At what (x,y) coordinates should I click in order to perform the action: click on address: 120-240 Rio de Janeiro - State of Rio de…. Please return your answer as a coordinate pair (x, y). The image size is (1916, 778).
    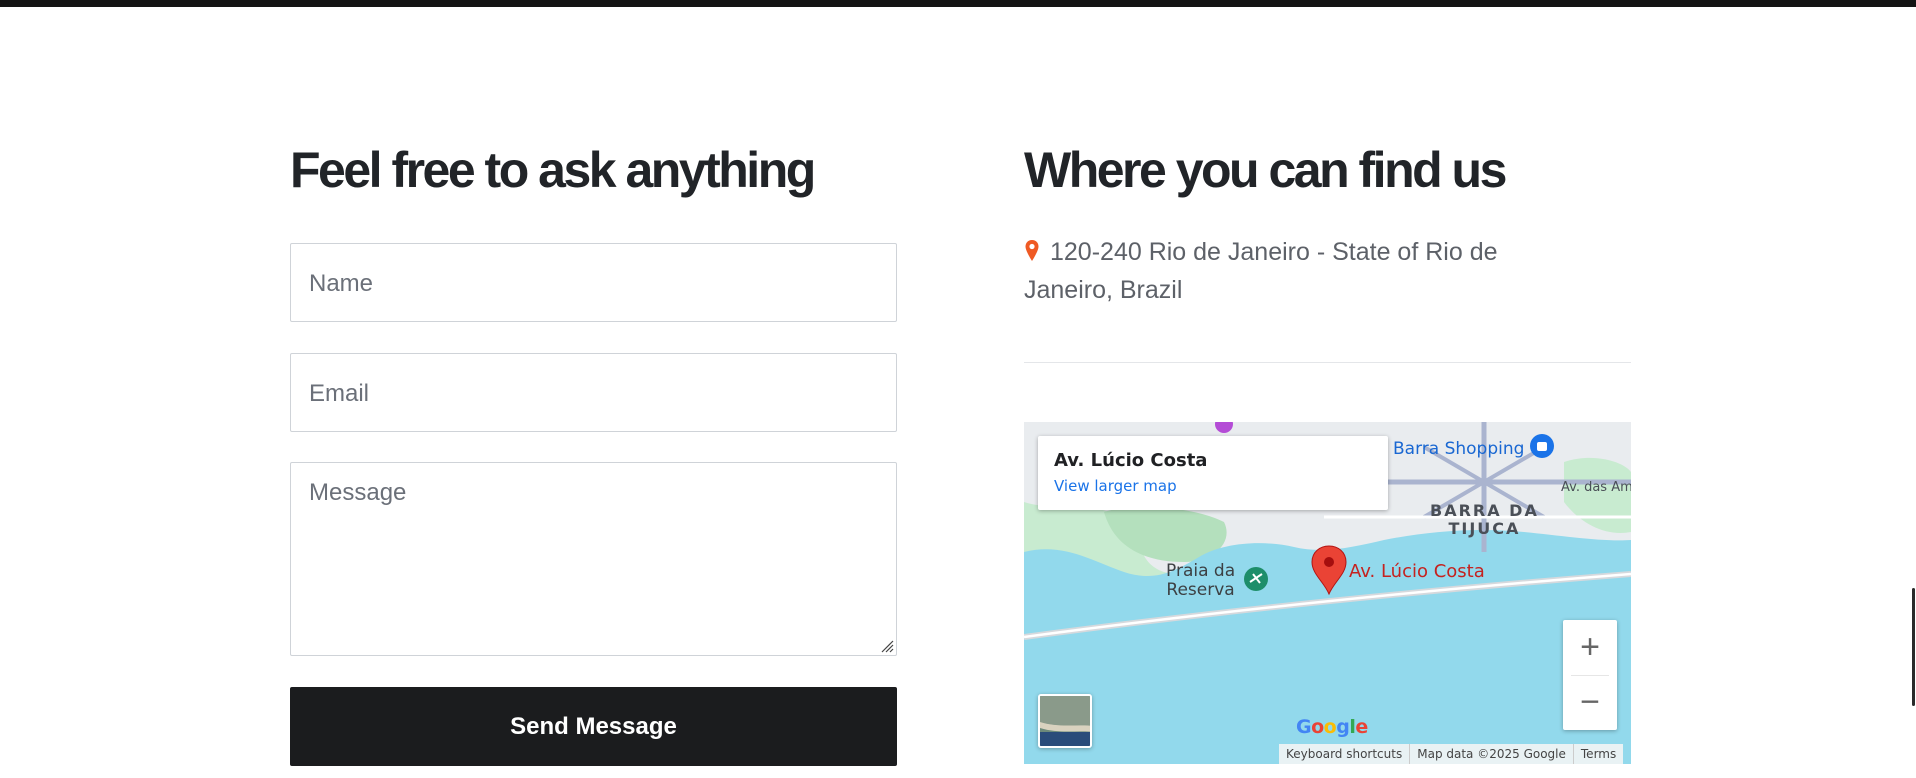
    Looking at the image, I should click on (1284, 271).